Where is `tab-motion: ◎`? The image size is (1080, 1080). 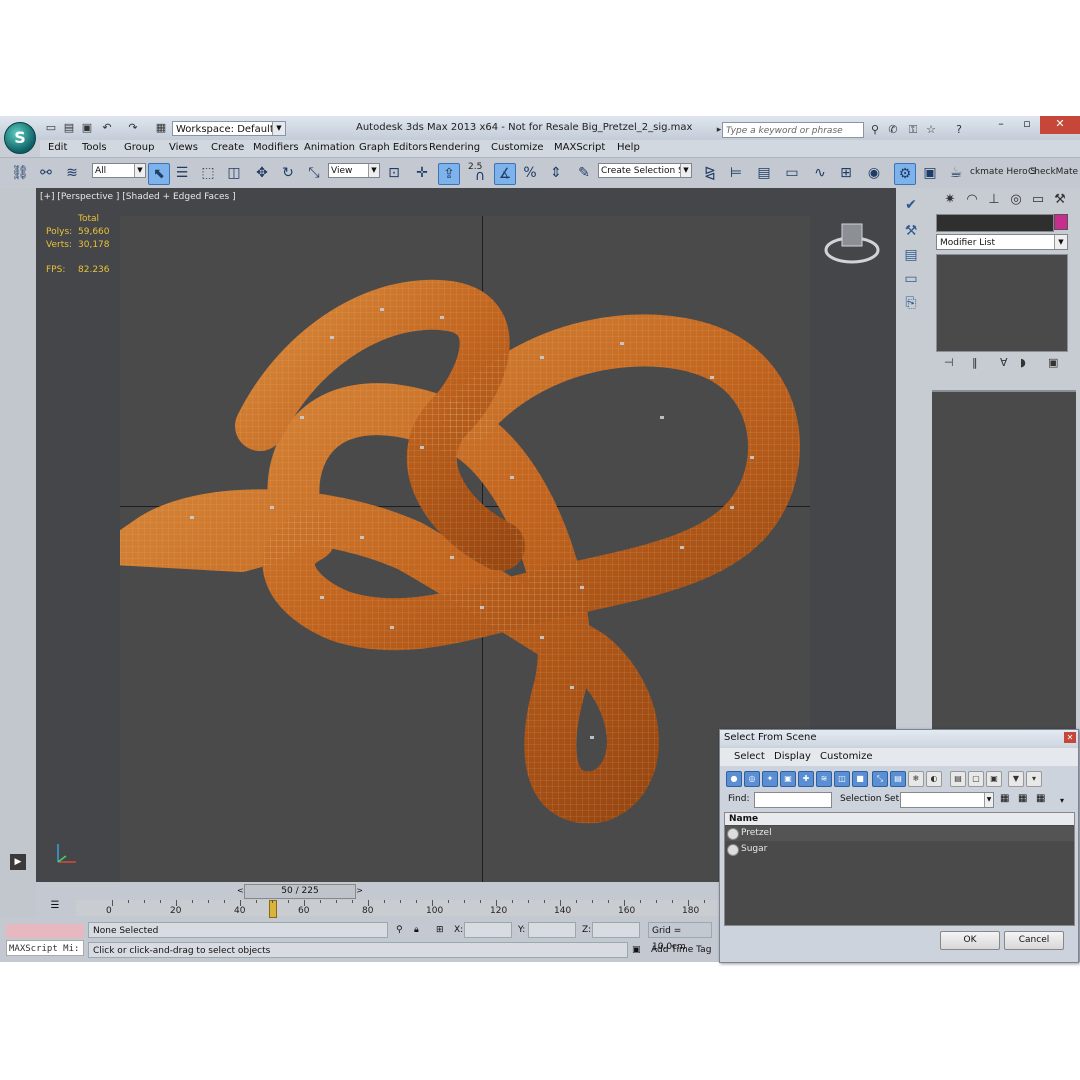 tab-motion: ◎ is located at coordinates (1016, 200).